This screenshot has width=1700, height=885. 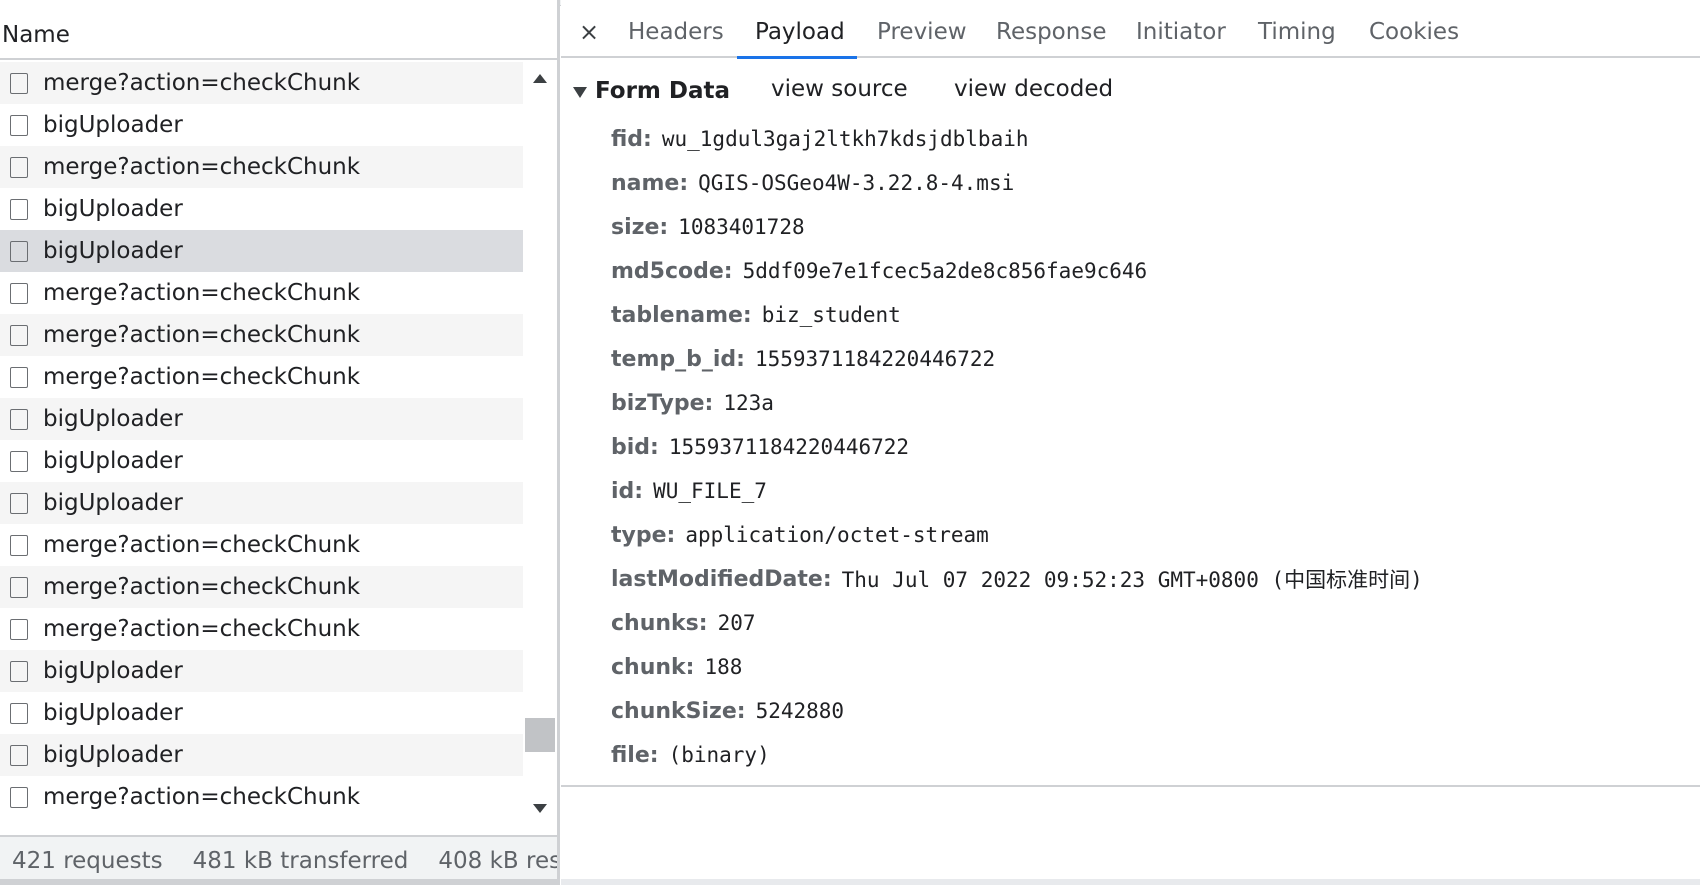 I want to click on form-field-row: bid: 1559371184220446722, so click(x=1151, y=447).